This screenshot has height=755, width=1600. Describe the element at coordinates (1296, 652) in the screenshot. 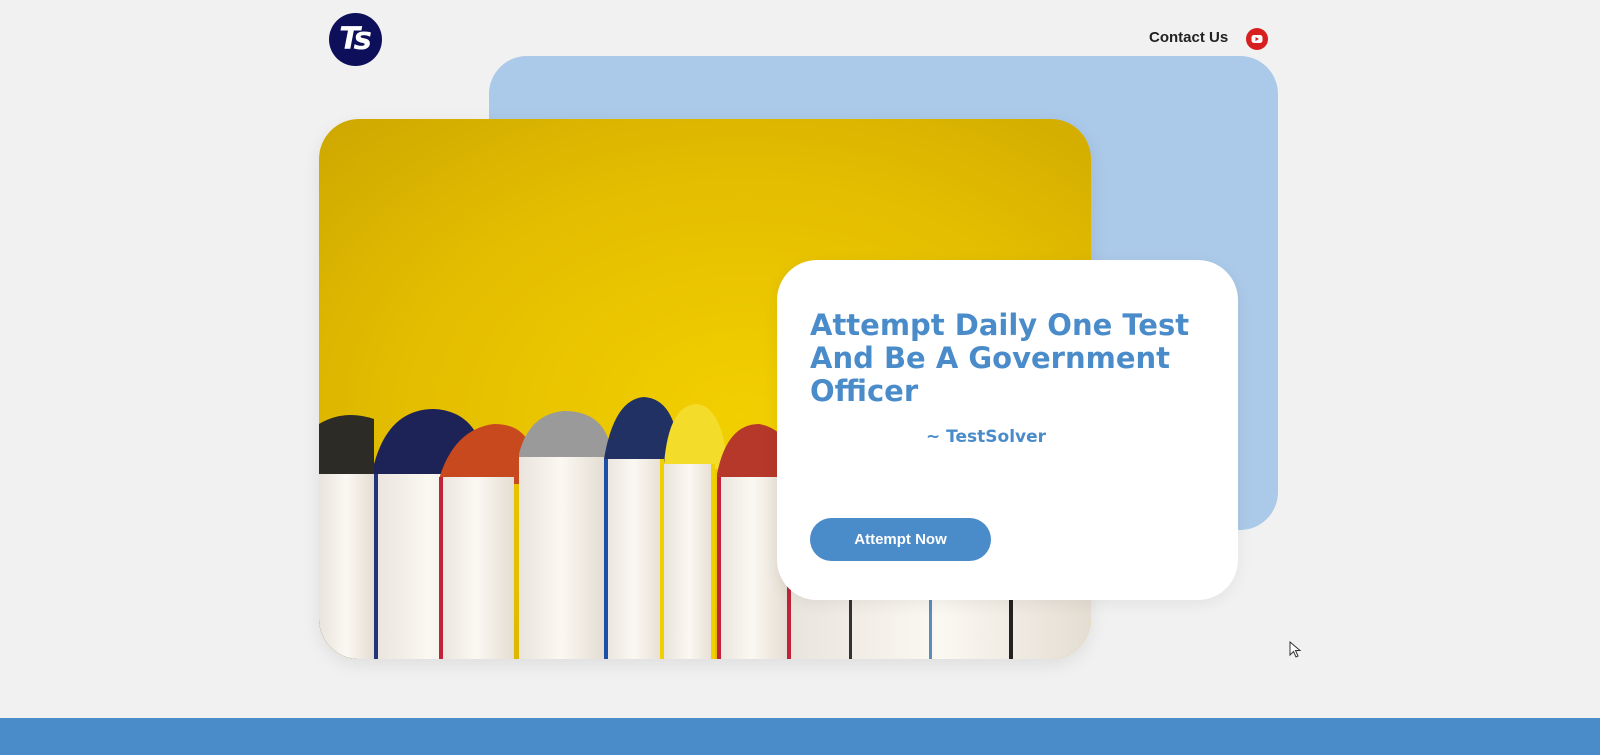

I see `mouse-cursor-icon` at that location.